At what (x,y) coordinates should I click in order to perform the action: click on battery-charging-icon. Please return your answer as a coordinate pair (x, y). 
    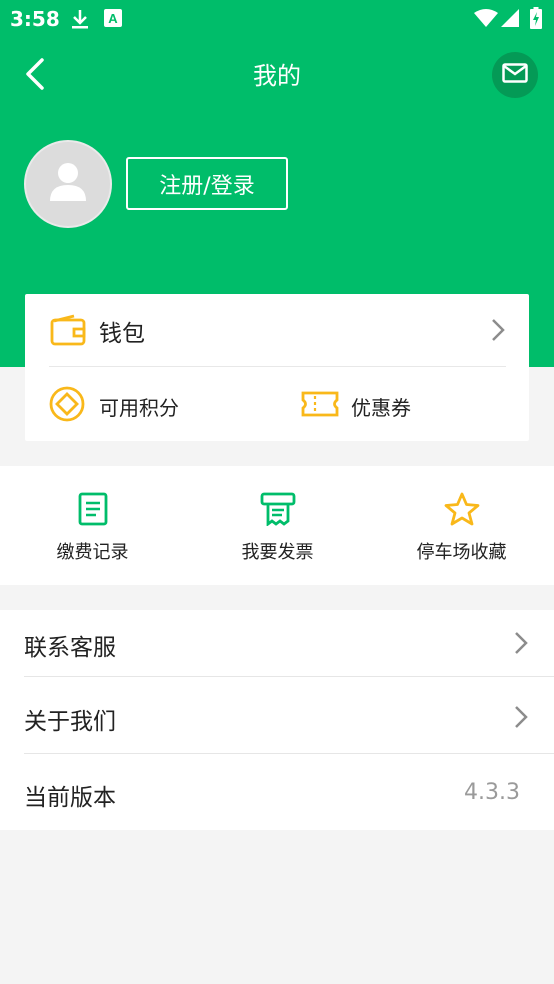
    Looking at the image, I should click on (536, 20).